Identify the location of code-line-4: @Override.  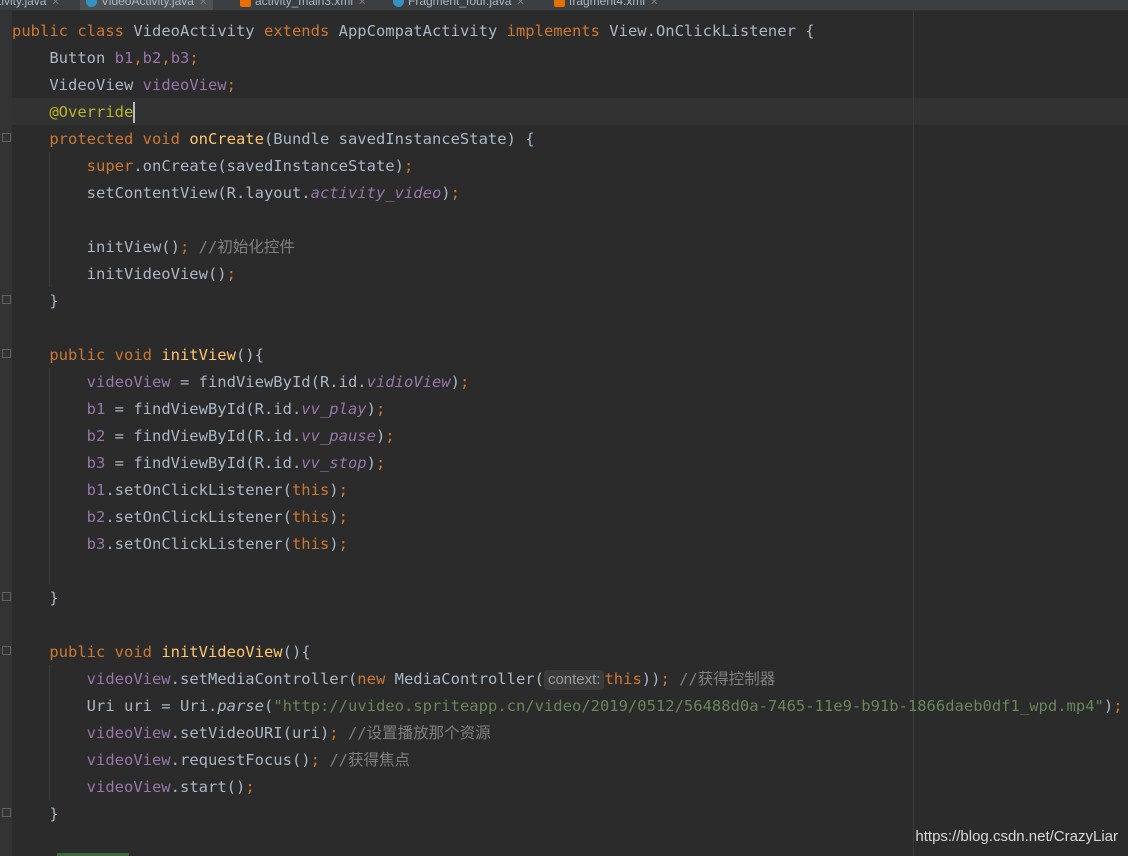
(74, 112).